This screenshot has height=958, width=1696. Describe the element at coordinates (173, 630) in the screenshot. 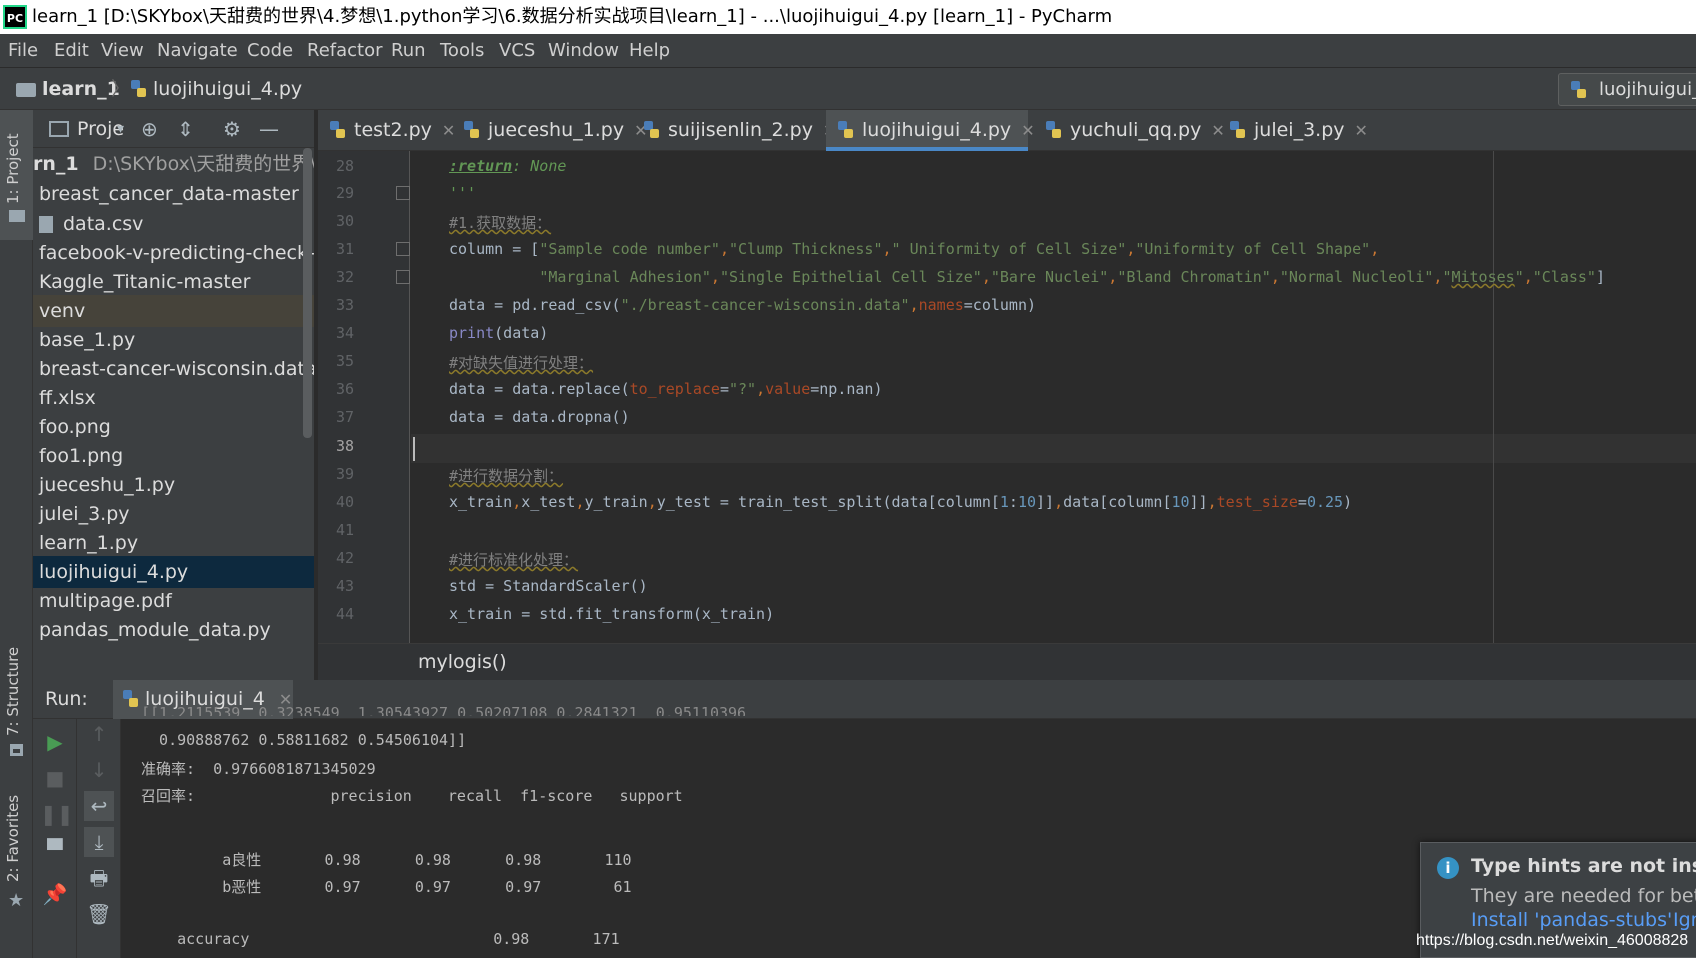

I see `tree-item: pandas_module_data.py` at that location.